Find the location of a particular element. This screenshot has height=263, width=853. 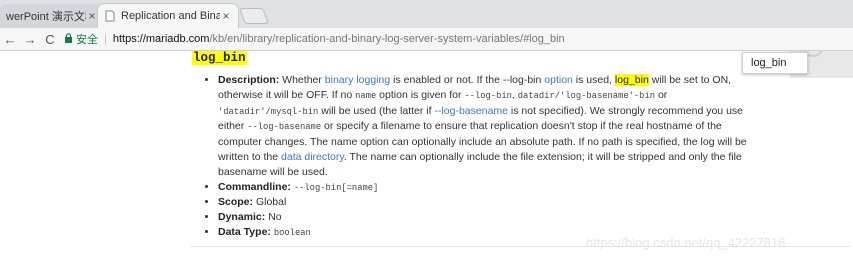

description-label: Description: is located at coordinates (249, 80).